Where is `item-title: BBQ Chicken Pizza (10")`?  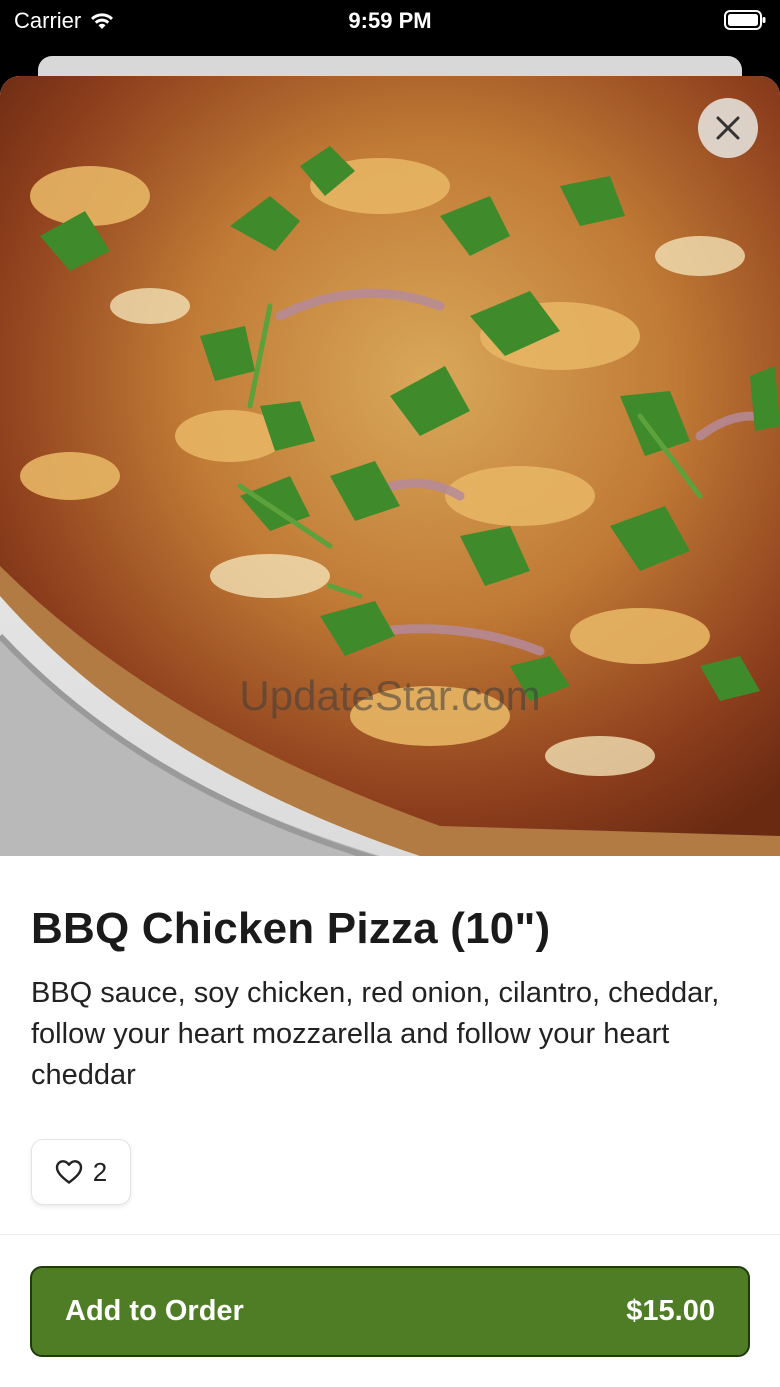
item-title: BBQ Chicken Pizza (10") is located at coordinates (291, 928).